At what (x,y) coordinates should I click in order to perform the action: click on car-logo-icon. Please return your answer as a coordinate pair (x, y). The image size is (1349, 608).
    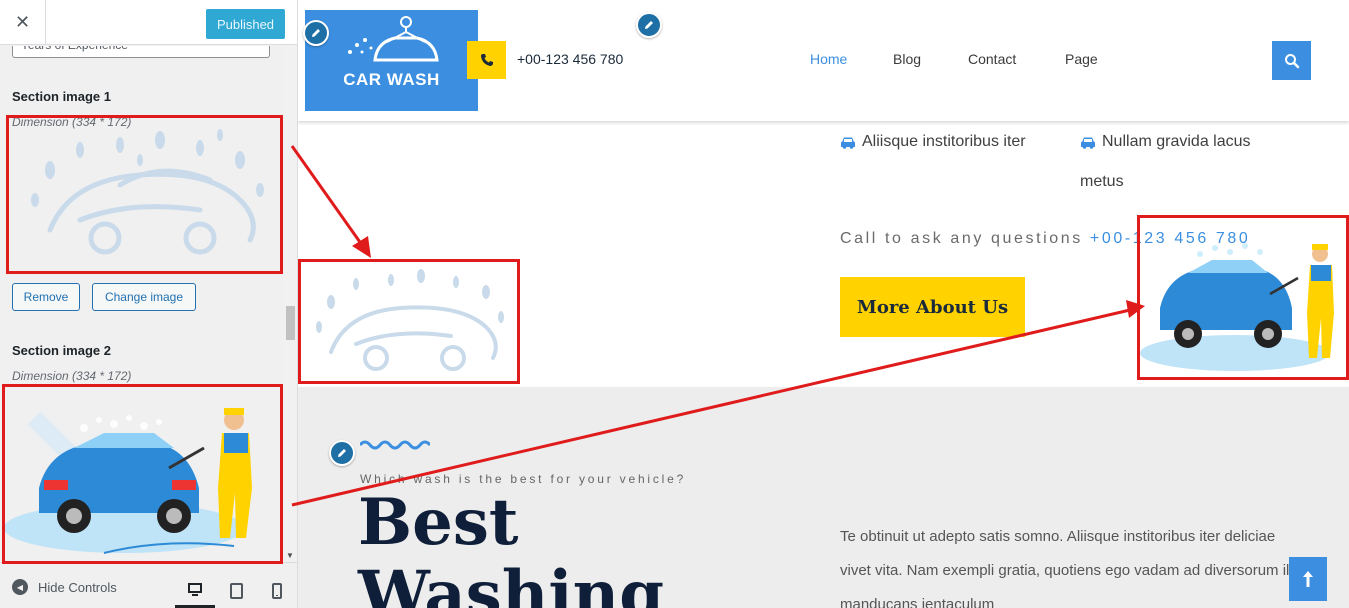
    Looking at the image, I should click on (393, 39).